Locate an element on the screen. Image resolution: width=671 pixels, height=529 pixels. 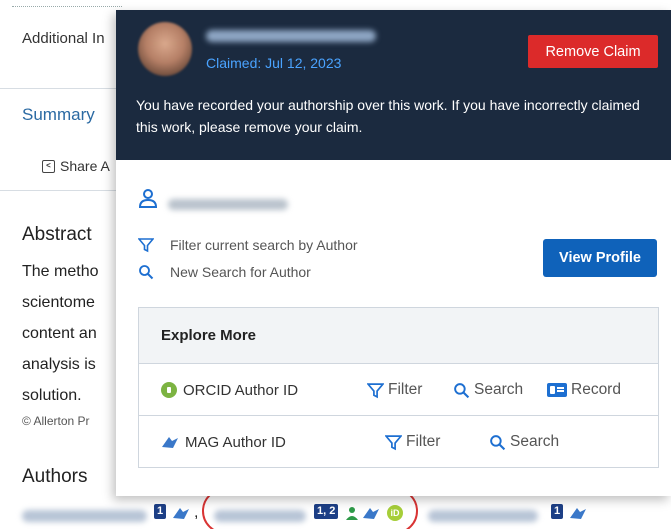
mag-filter-link: Filter is located at coordinates (412, 442).